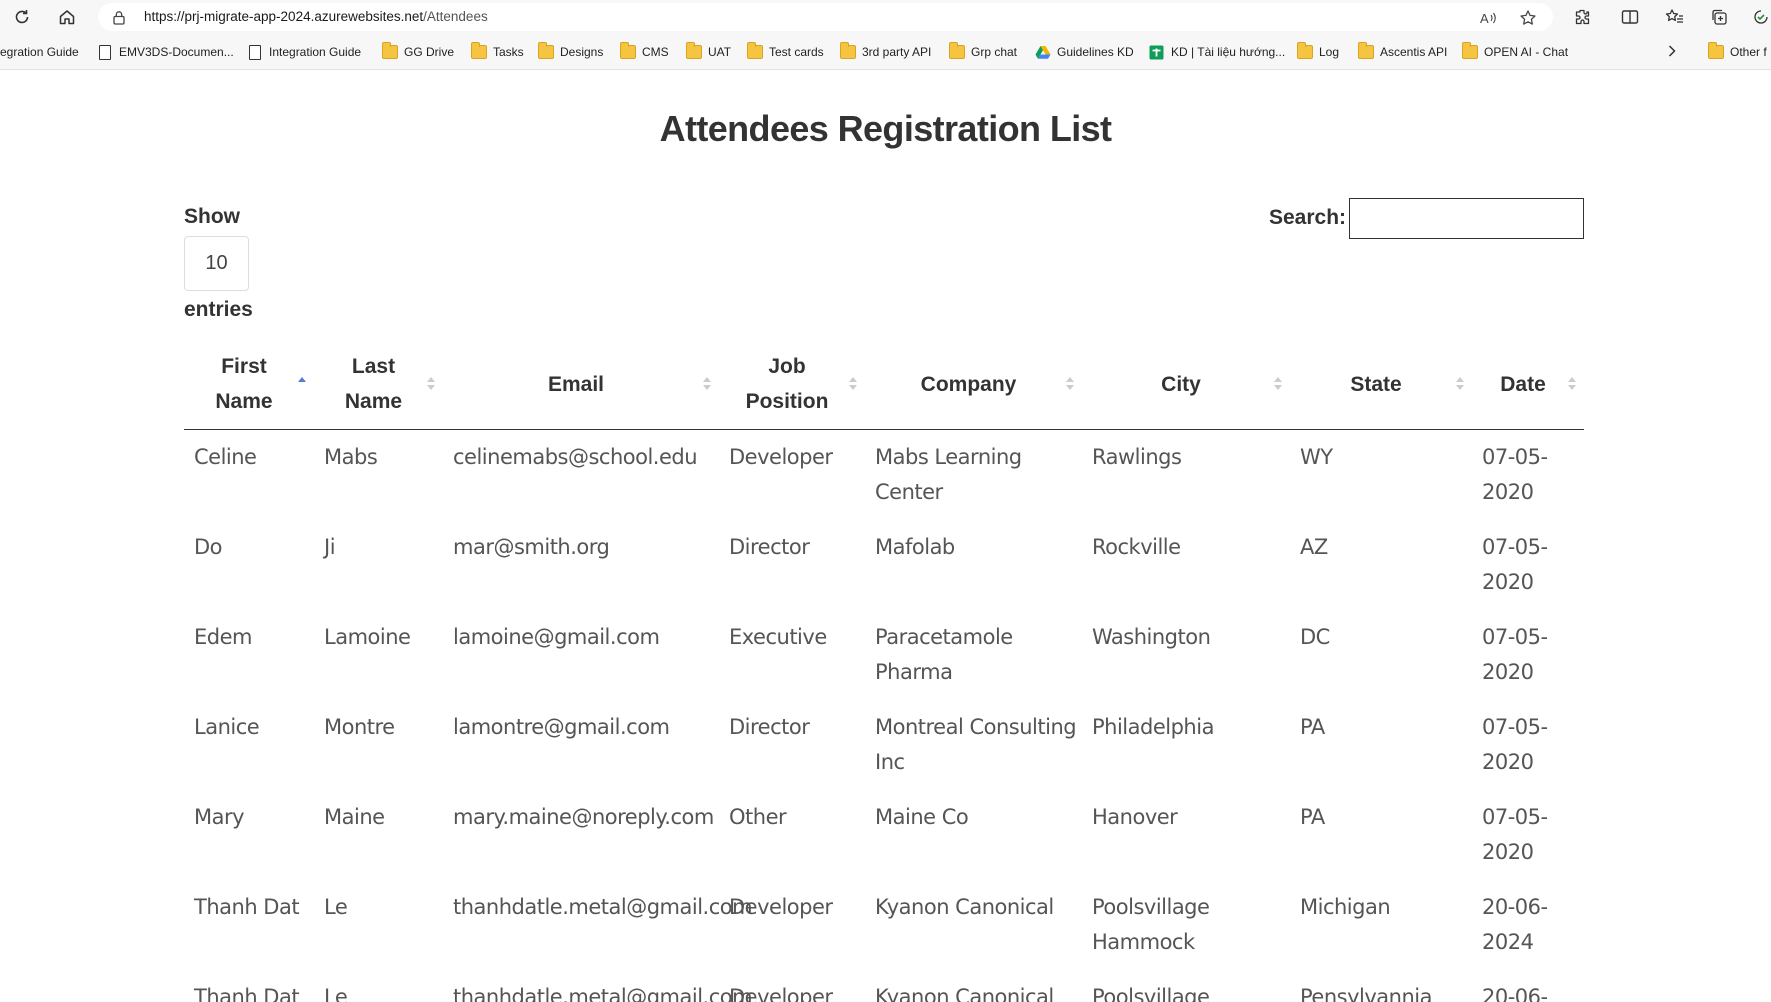 The height and width of the screenshot is (1002, 1771). I want to click on column-label: Company, so click(968, 384).